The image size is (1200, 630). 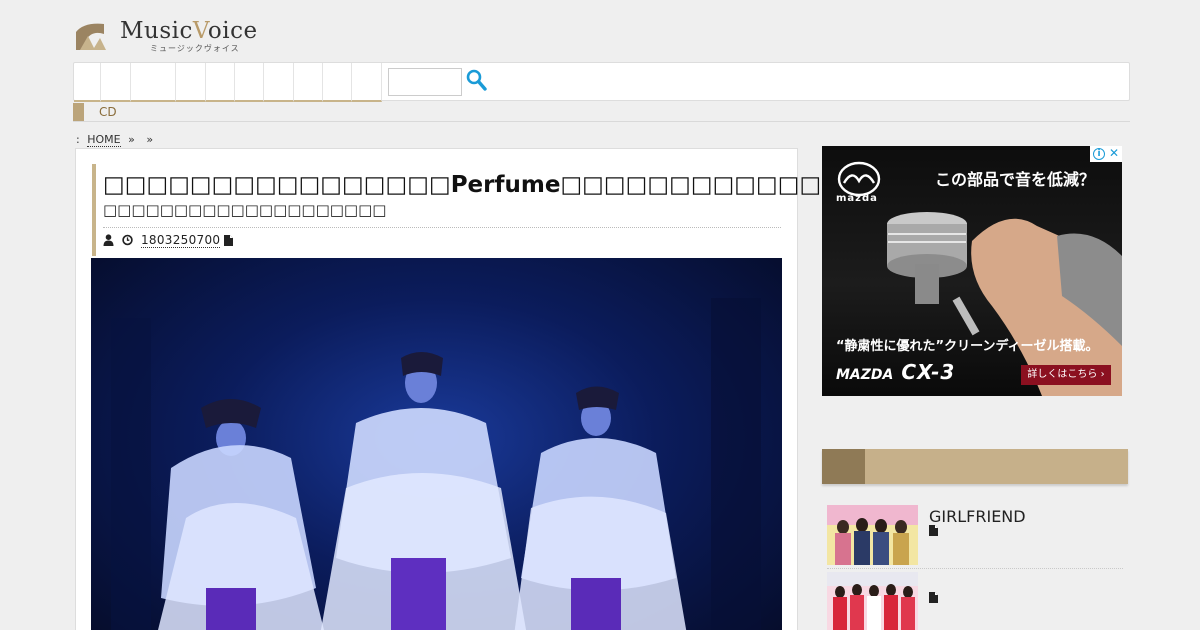 What do you see at coordinates (91, 36) in the screenshot?
I see `logo-mark-icon` at bounding box center [91, 36].